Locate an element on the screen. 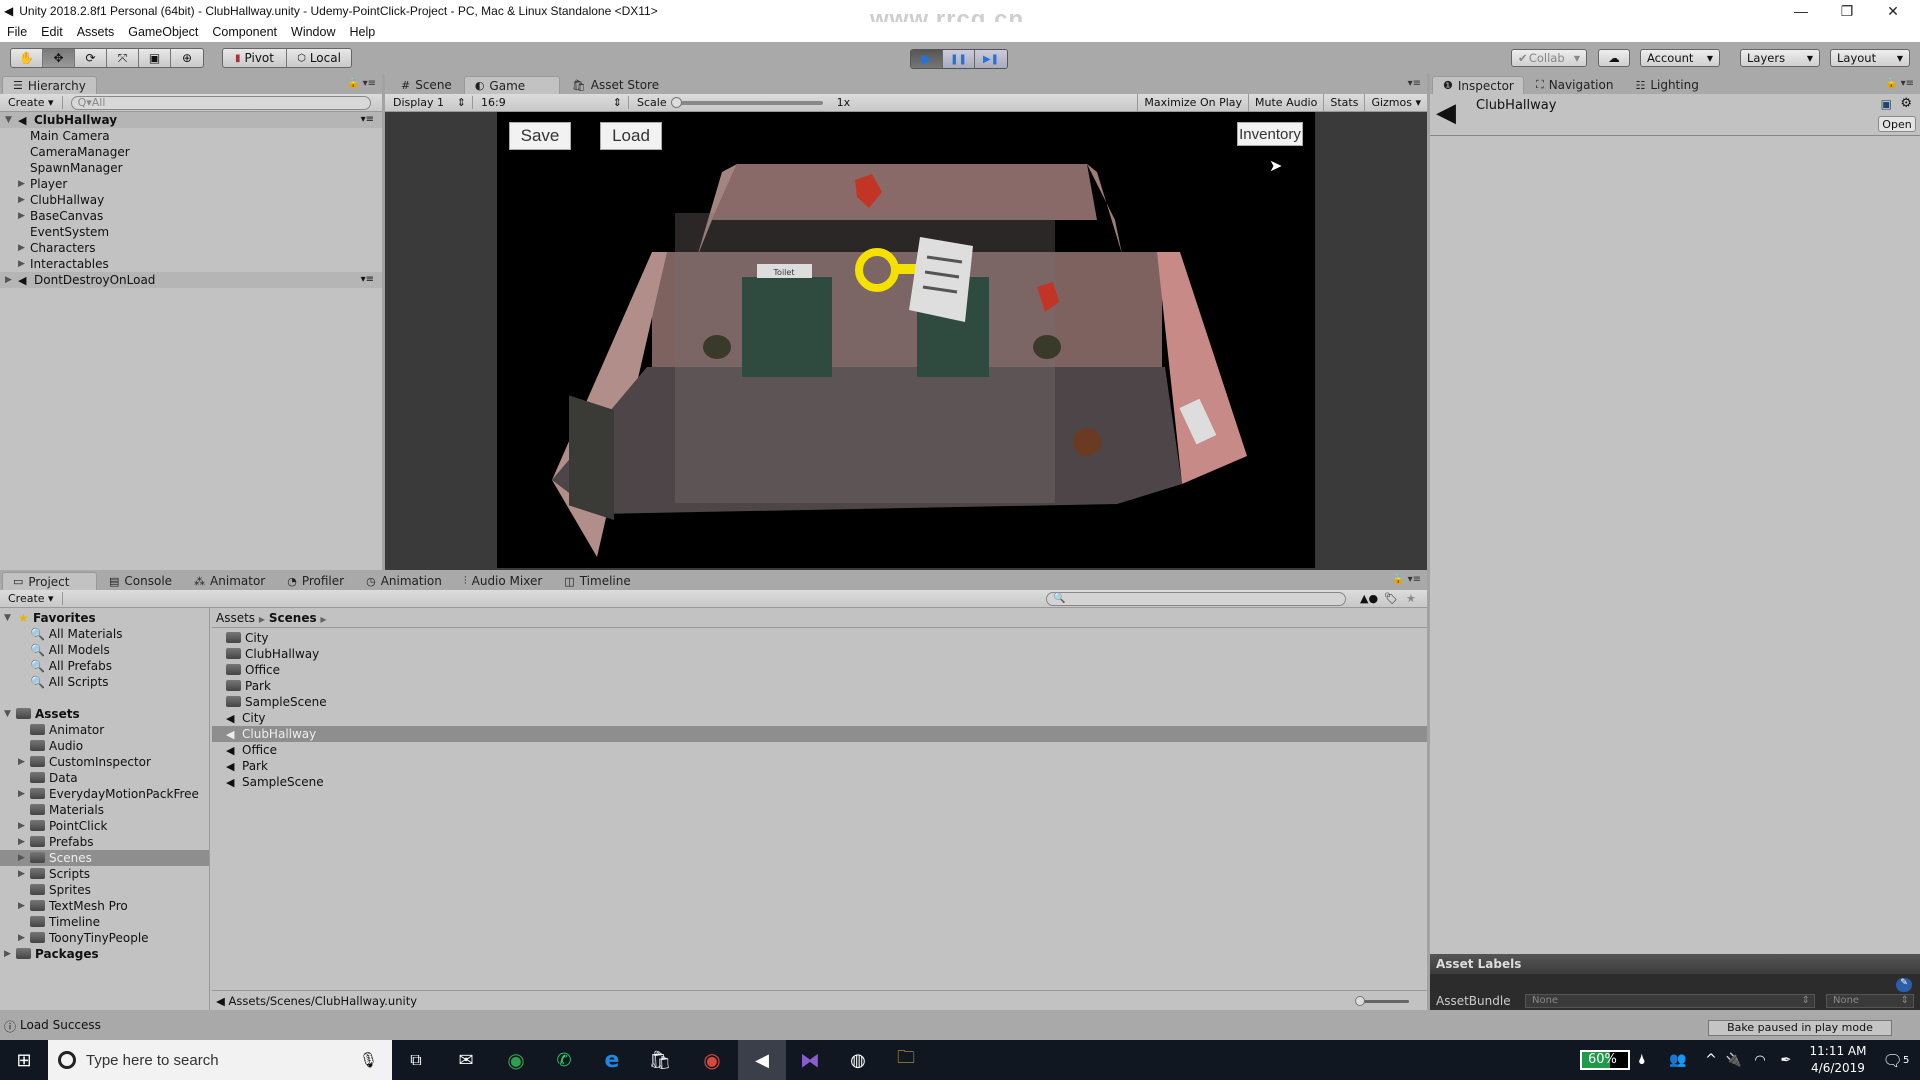 The image size is (1920, 1080). tab-lighting: ☷ Lighting is located at coordinates (1666, 85).